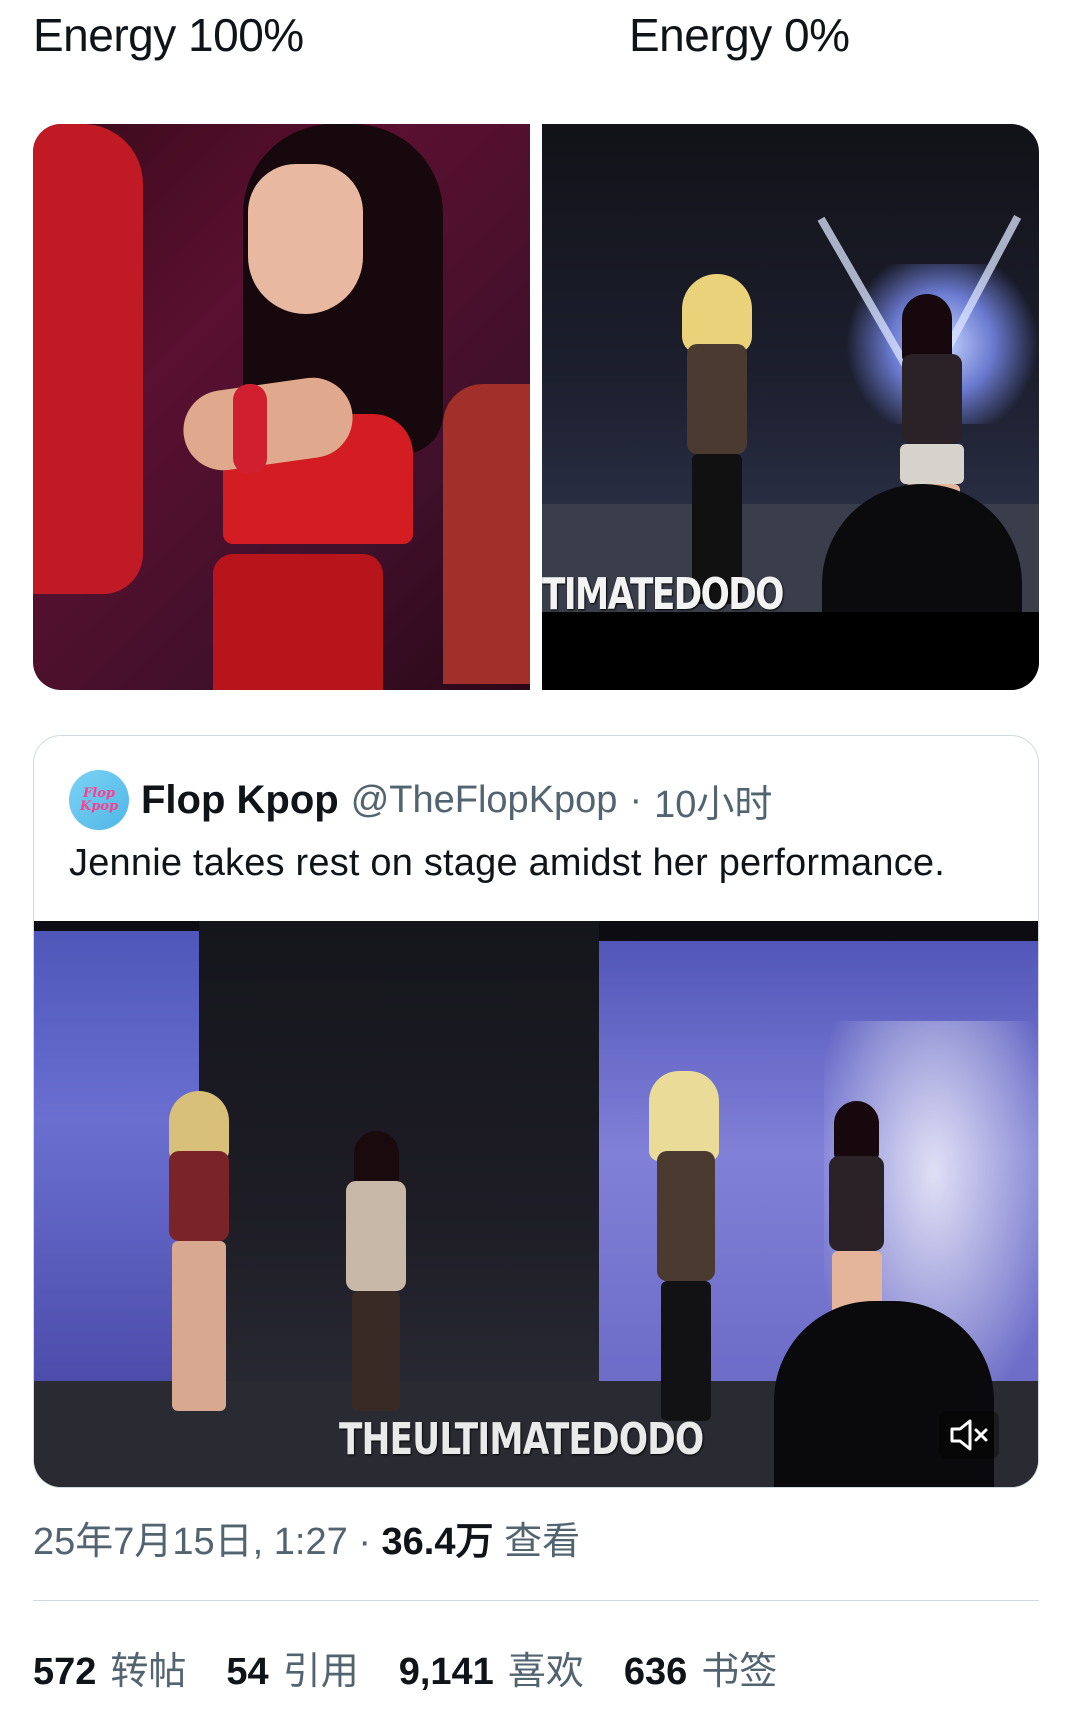  I want to click on retweets-stat: 572 转帖, so click(109, 1667).